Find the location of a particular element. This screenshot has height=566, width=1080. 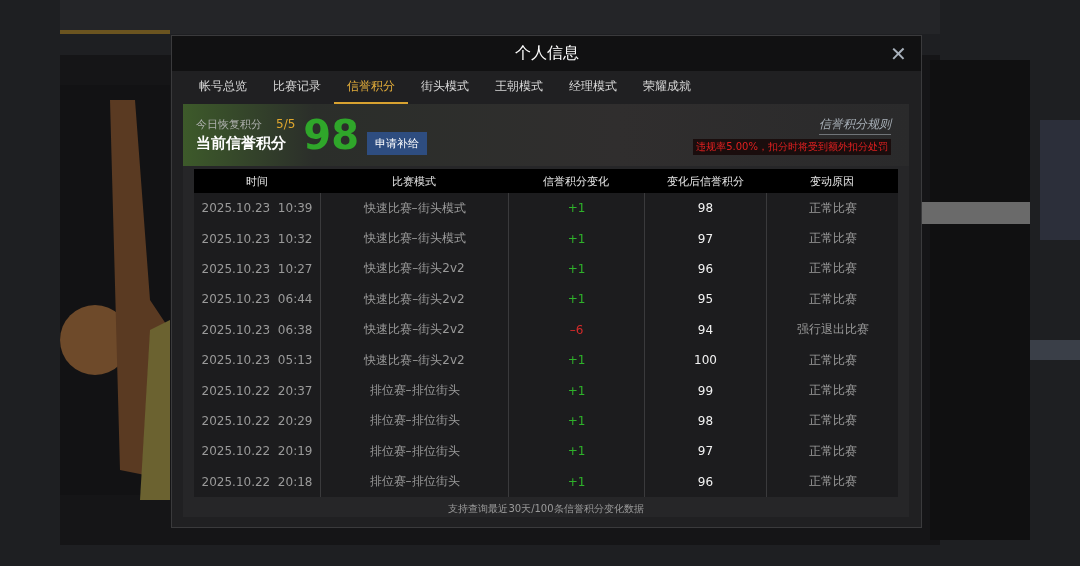

tab: 经理模式 is located at coordinates (593, 87).